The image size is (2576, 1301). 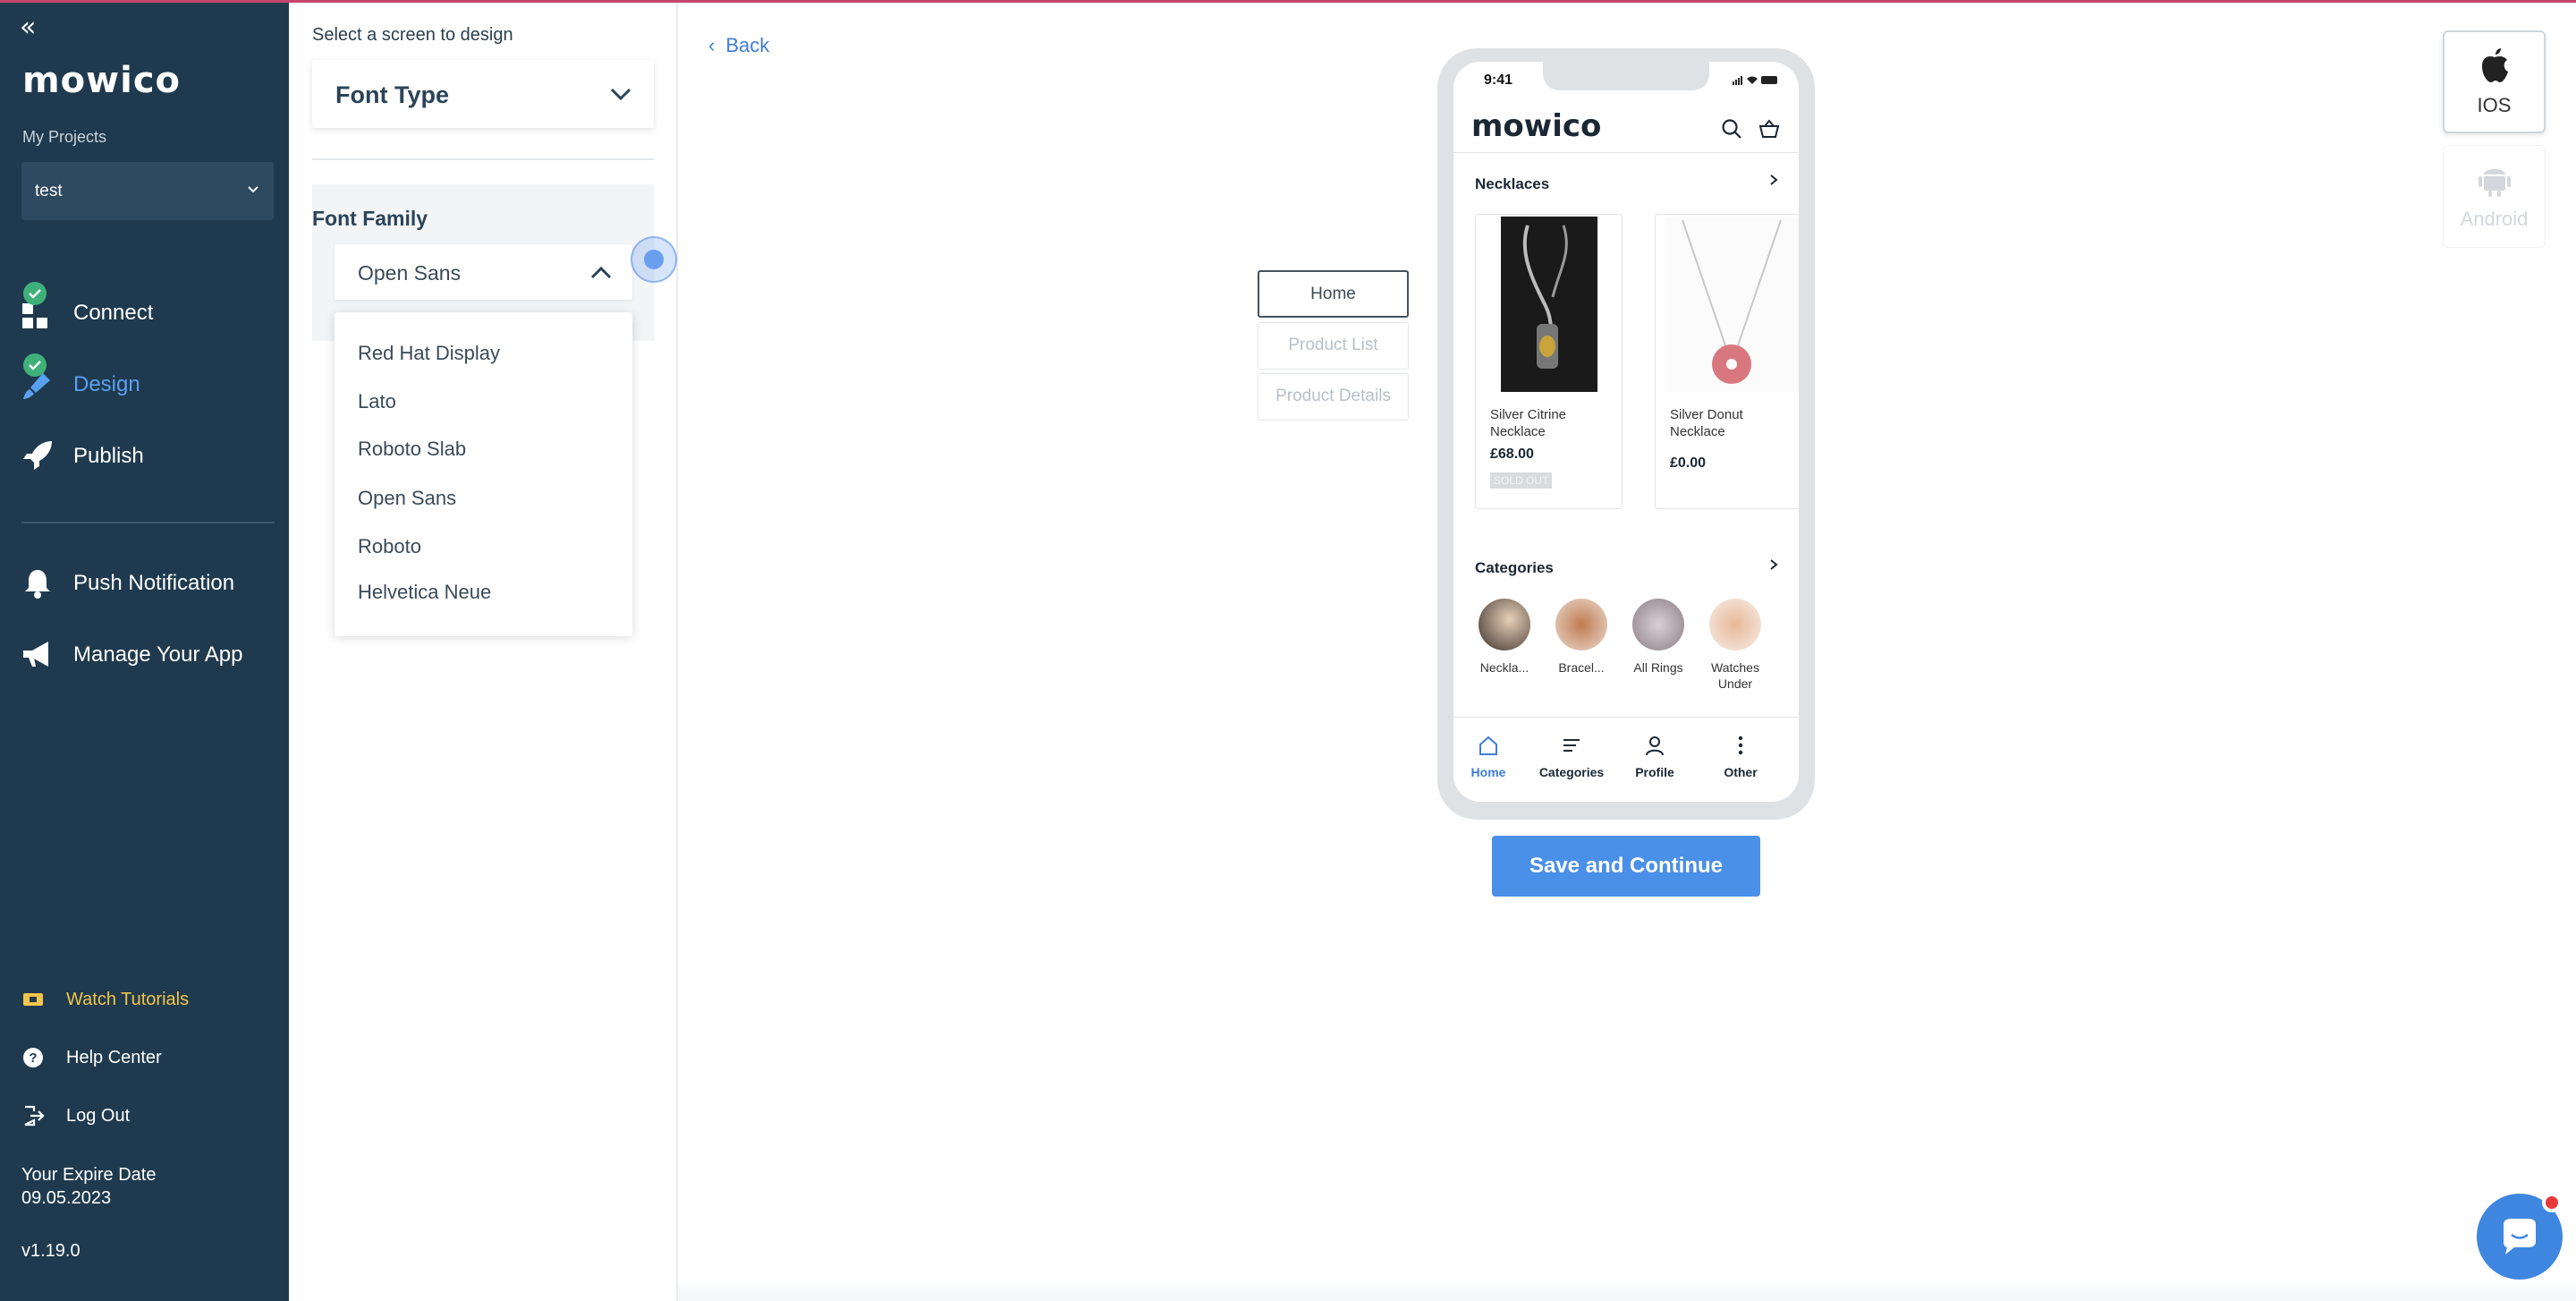 What do you see at coordinates (377, 401) in the screenshot?
I see `font-option: Lato` at bounding box center [377, 401].